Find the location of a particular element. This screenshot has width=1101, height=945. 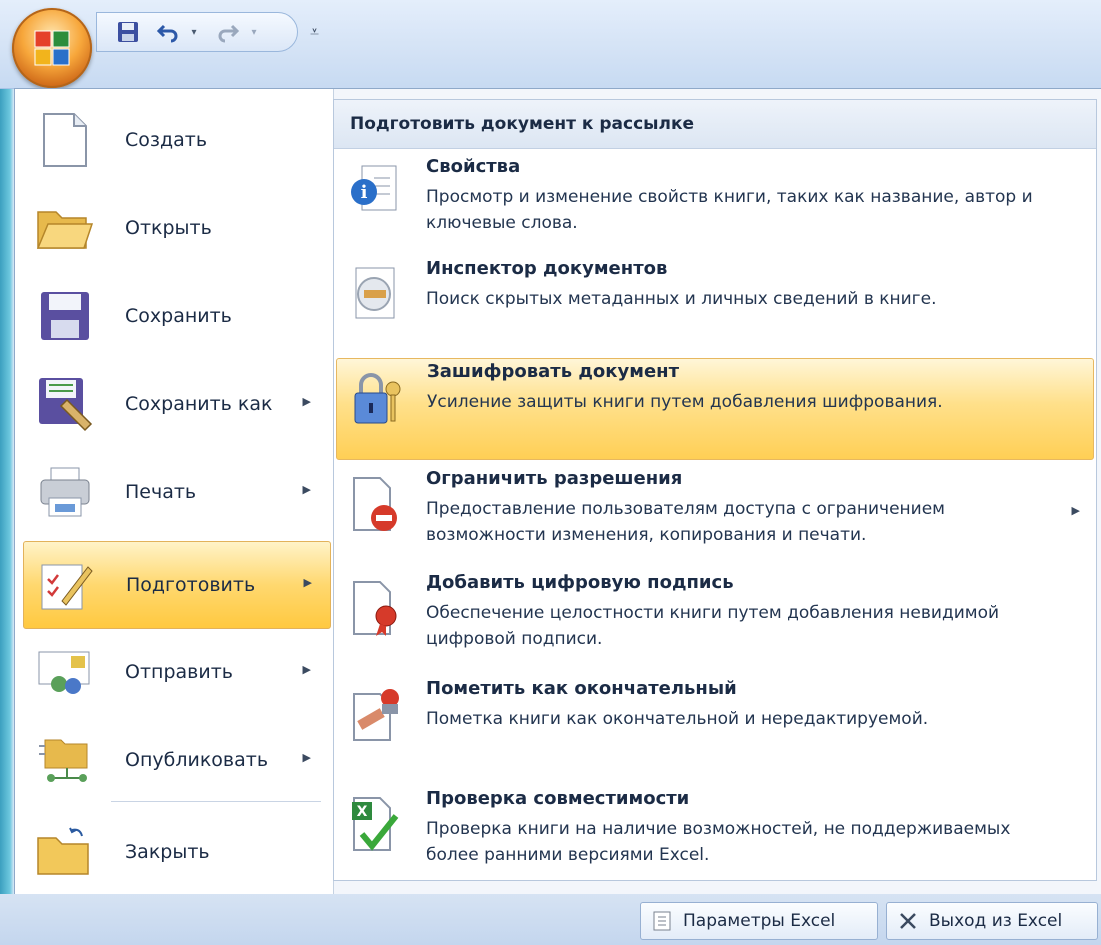

printer-icon is located at coordinates (65, 492).